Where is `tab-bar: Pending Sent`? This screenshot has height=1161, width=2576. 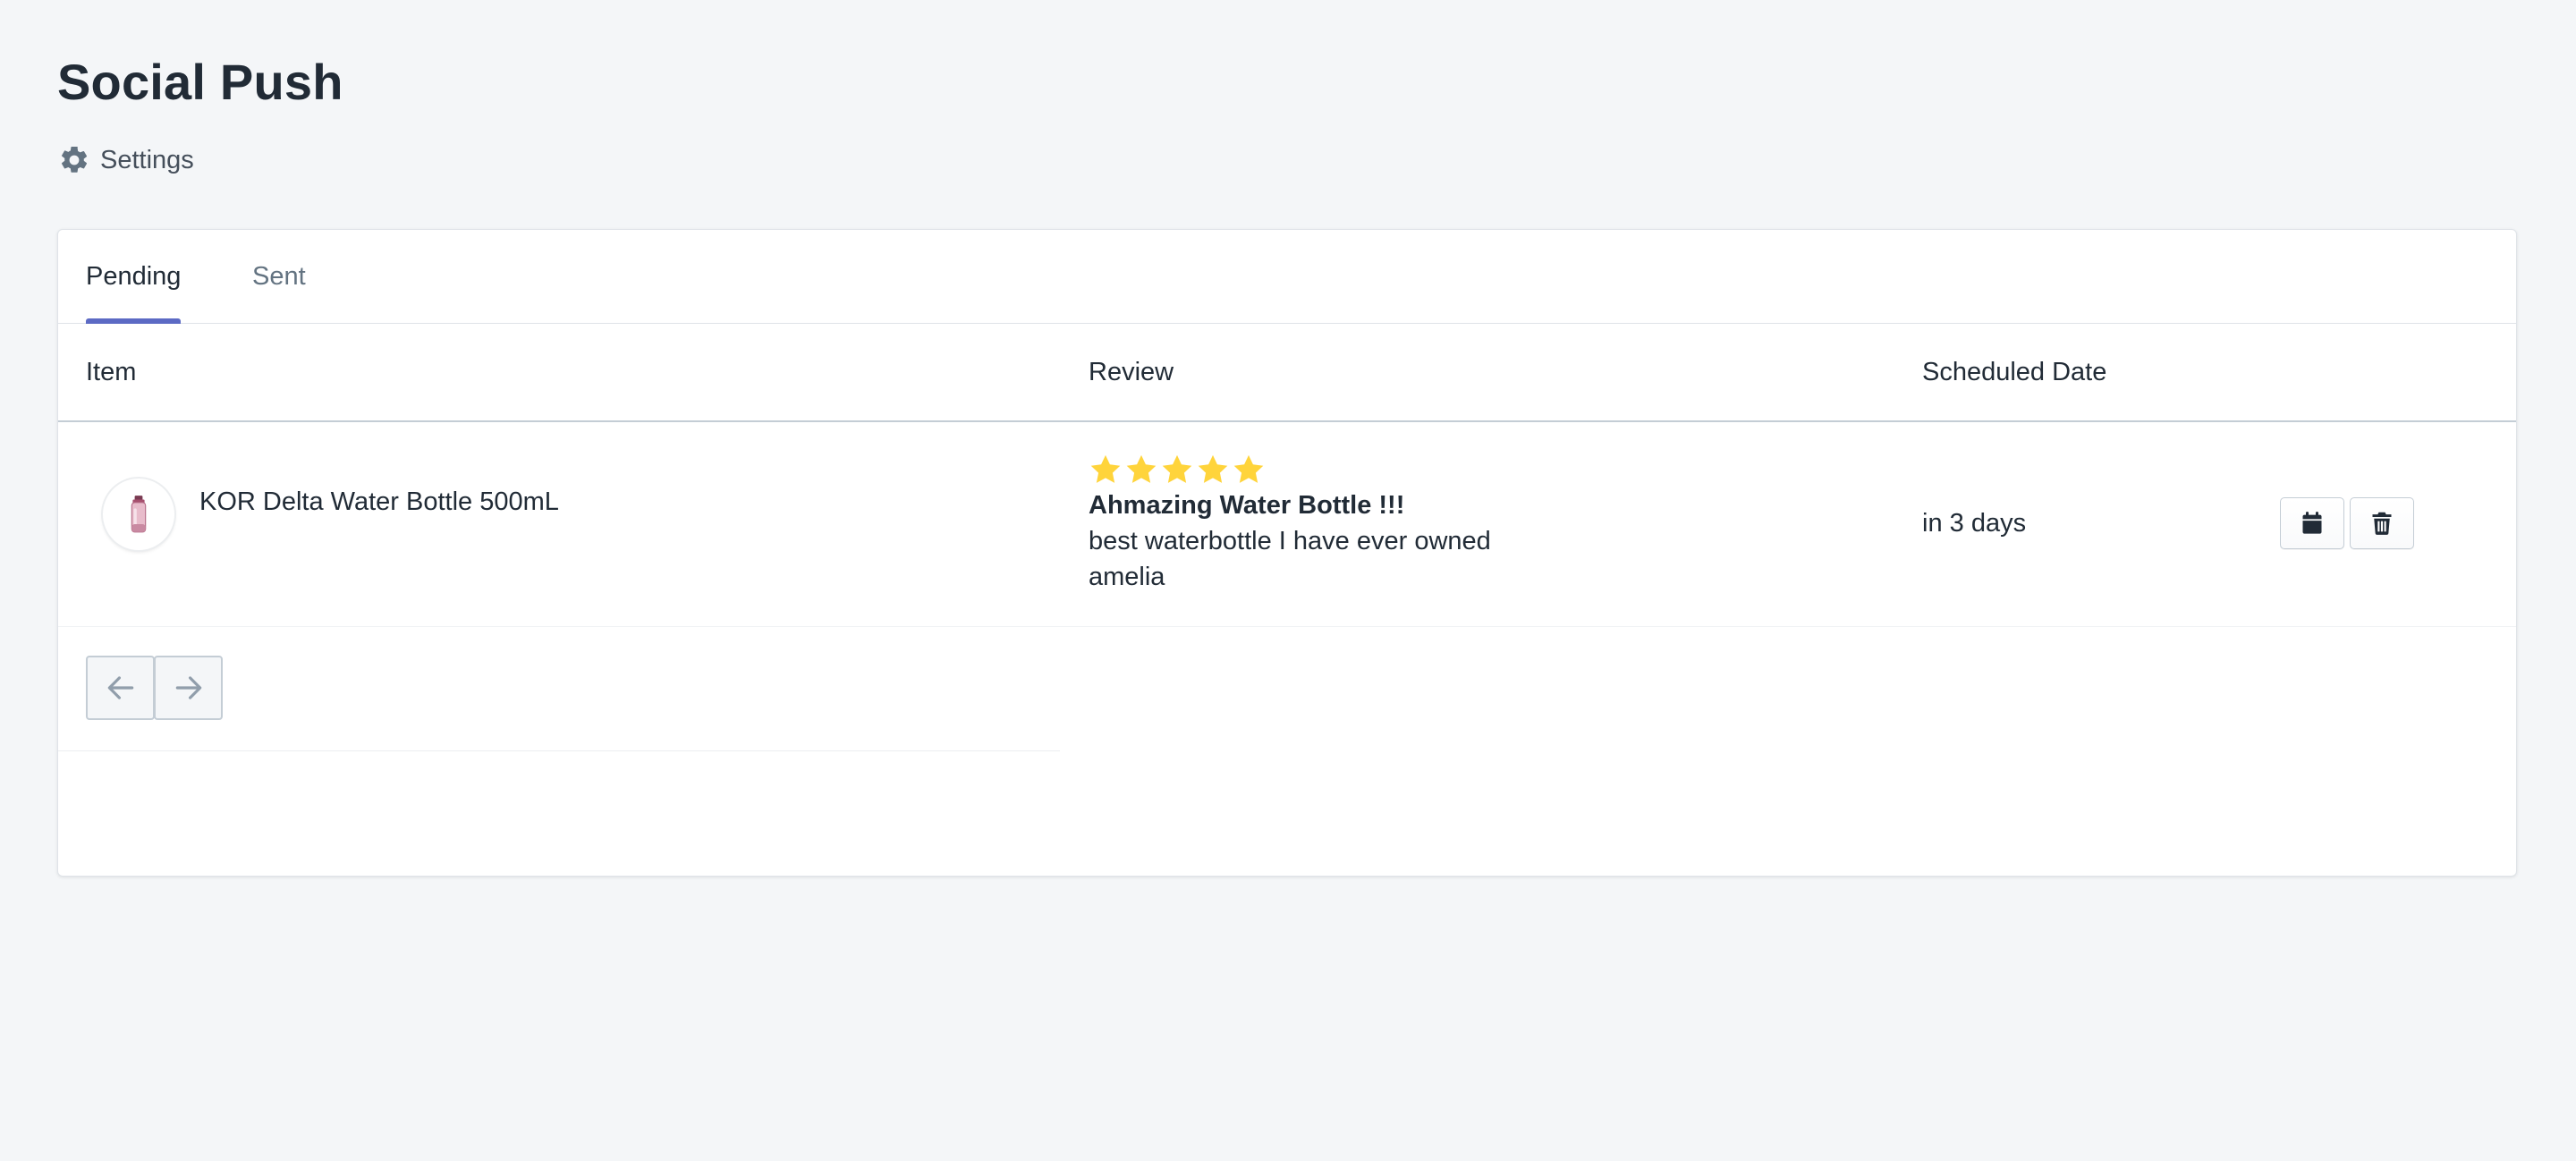
tab-bar: Pending Sent is located at coordinates (1287, 277).